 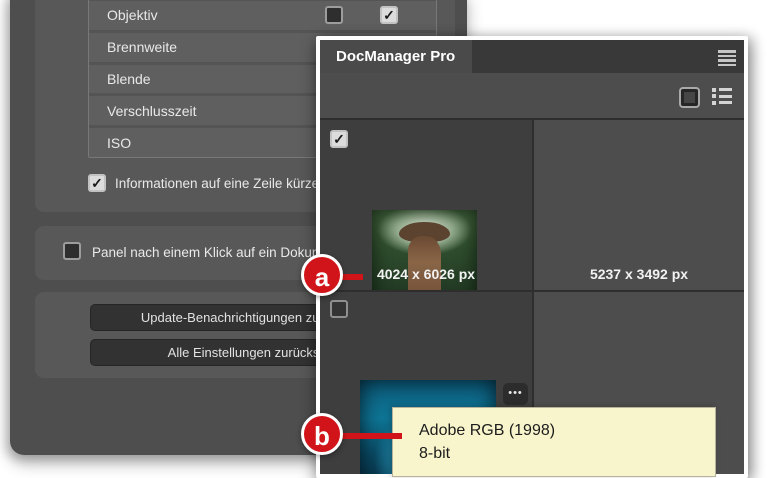 What do you see at coordinates (339, 139) in the screenshot?
I see `document-1-checkbox: ✓` at bounding box center [339, 139].